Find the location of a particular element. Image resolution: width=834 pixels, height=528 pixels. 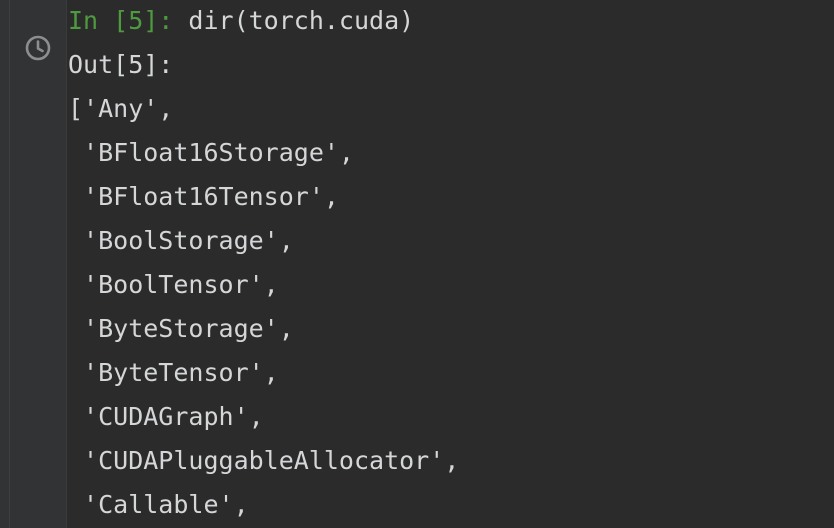

input-command: dir(torch.cuda) is located at coordinates (294, 20).